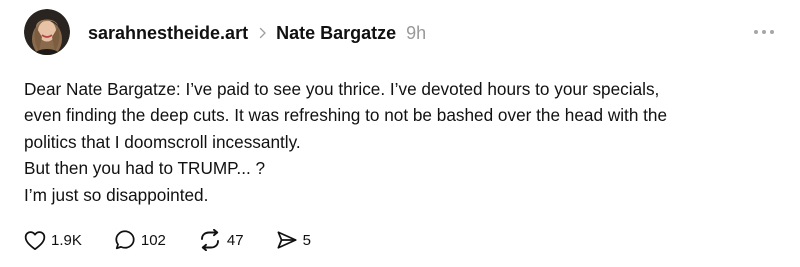 The width and height of the screenshot is (800, 267). What do you see at coordinates (336, 33) in the screenshot?
I see `topic-tag: Nate Bargatze` at bounding box center [336, 33].